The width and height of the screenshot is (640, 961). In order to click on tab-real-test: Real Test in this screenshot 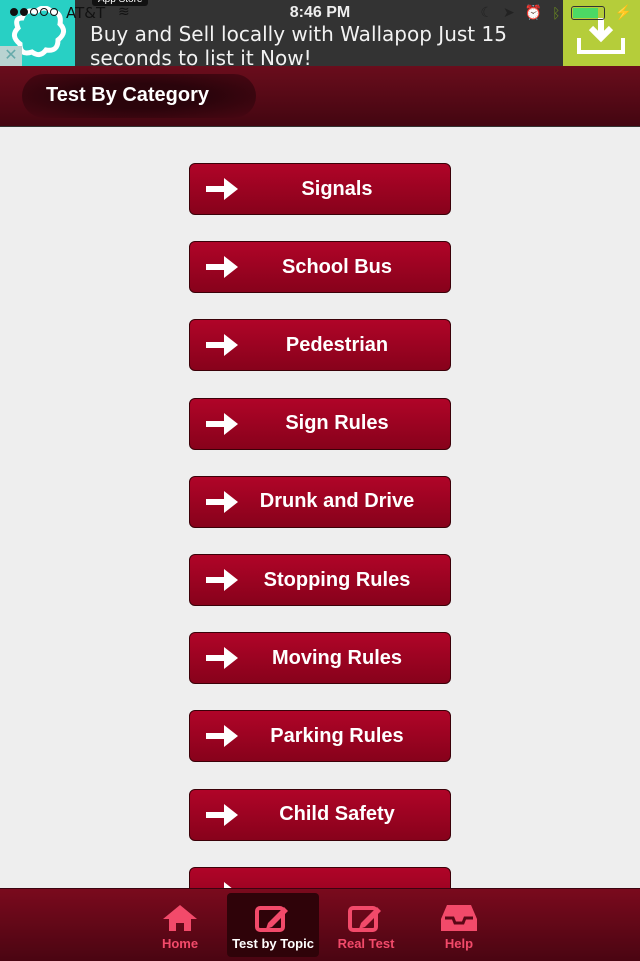, I will do `click(366, 925)`.